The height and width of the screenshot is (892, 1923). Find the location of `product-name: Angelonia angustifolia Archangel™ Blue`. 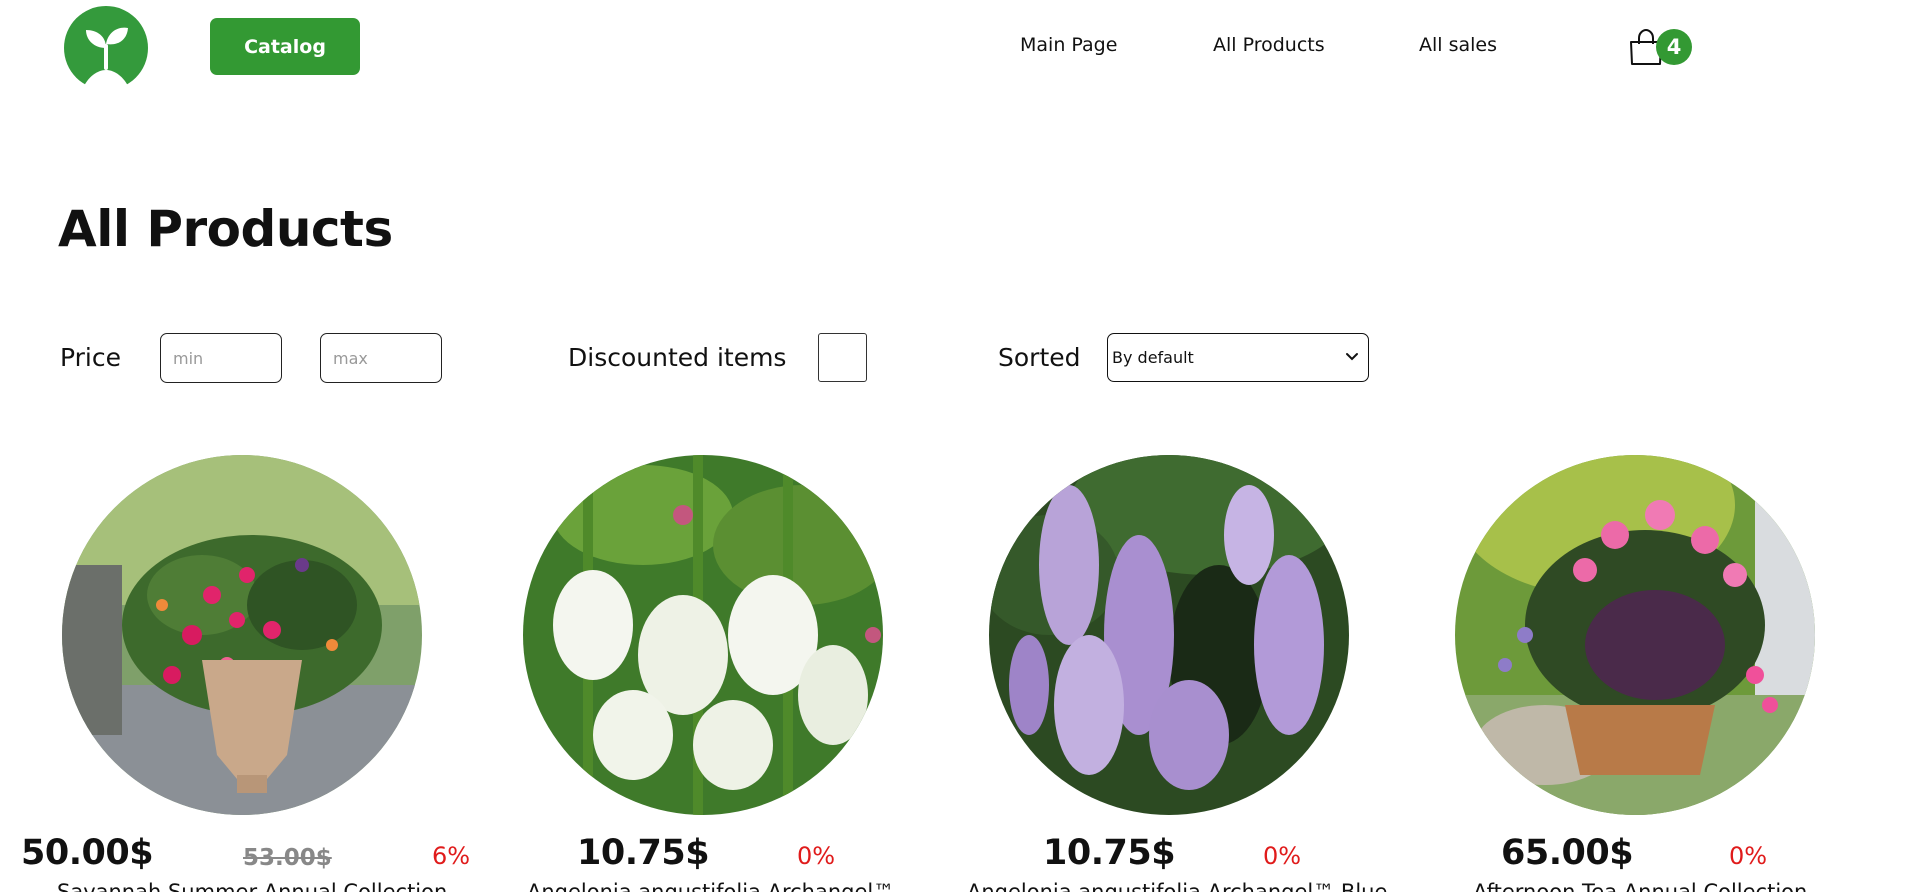

product-name: Angelonia angustifolia Archangel™ Blue is located at coordinates (1177, 886).